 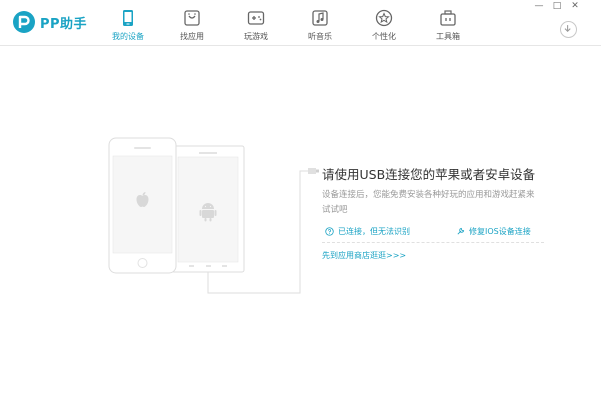 What do you see at coordinates (64, 24) in the screenshot?
I see `app-name: PP助手` at bounding box center [64, 24].